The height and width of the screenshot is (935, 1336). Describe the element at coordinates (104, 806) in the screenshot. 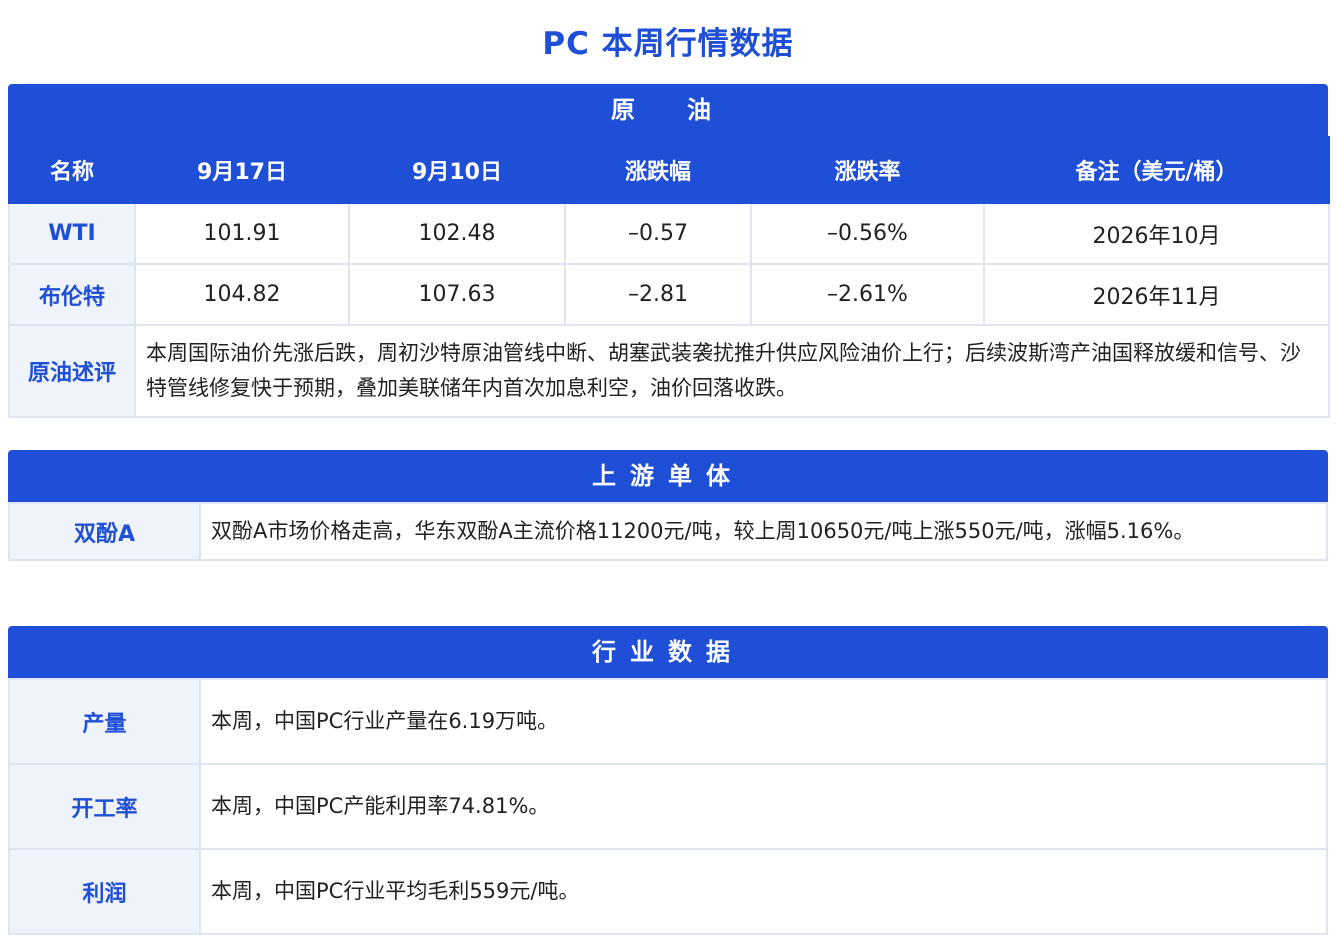

I see `row-label: 开工率` at that location.